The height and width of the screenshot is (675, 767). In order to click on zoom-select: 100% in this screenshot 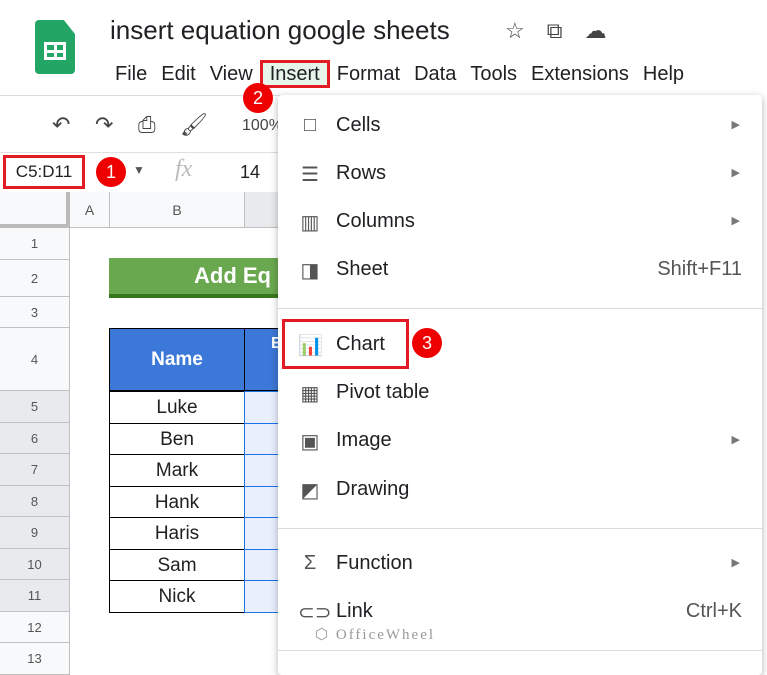, I will do `click(262, 126)`.